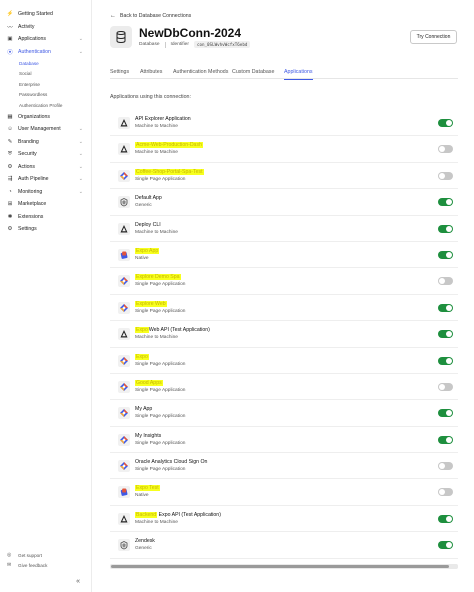 This screenshot has width=474, height=592. Describe the element at coordinates (45, 84) in the screenshot. I see `sidebar-subitem-enterprise: Enterprise` at that location.